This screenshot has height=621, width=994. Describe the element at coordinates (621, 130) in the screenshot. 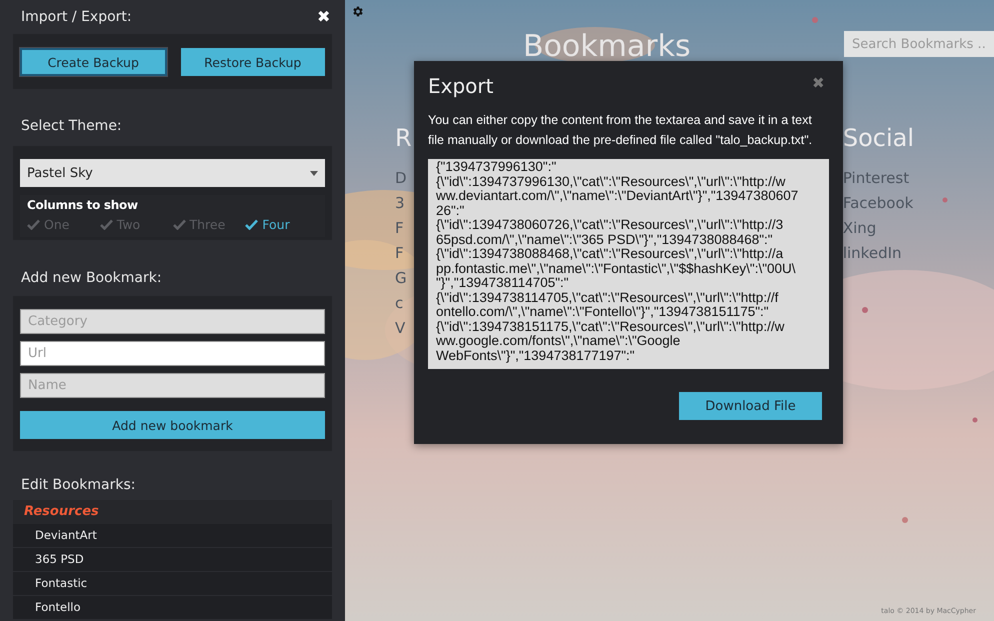

I see `dialog-description: You can either copy the content from the textarea and save it in a text file manually or download the pre-defined file called "talo_backup.txt".` at that location.